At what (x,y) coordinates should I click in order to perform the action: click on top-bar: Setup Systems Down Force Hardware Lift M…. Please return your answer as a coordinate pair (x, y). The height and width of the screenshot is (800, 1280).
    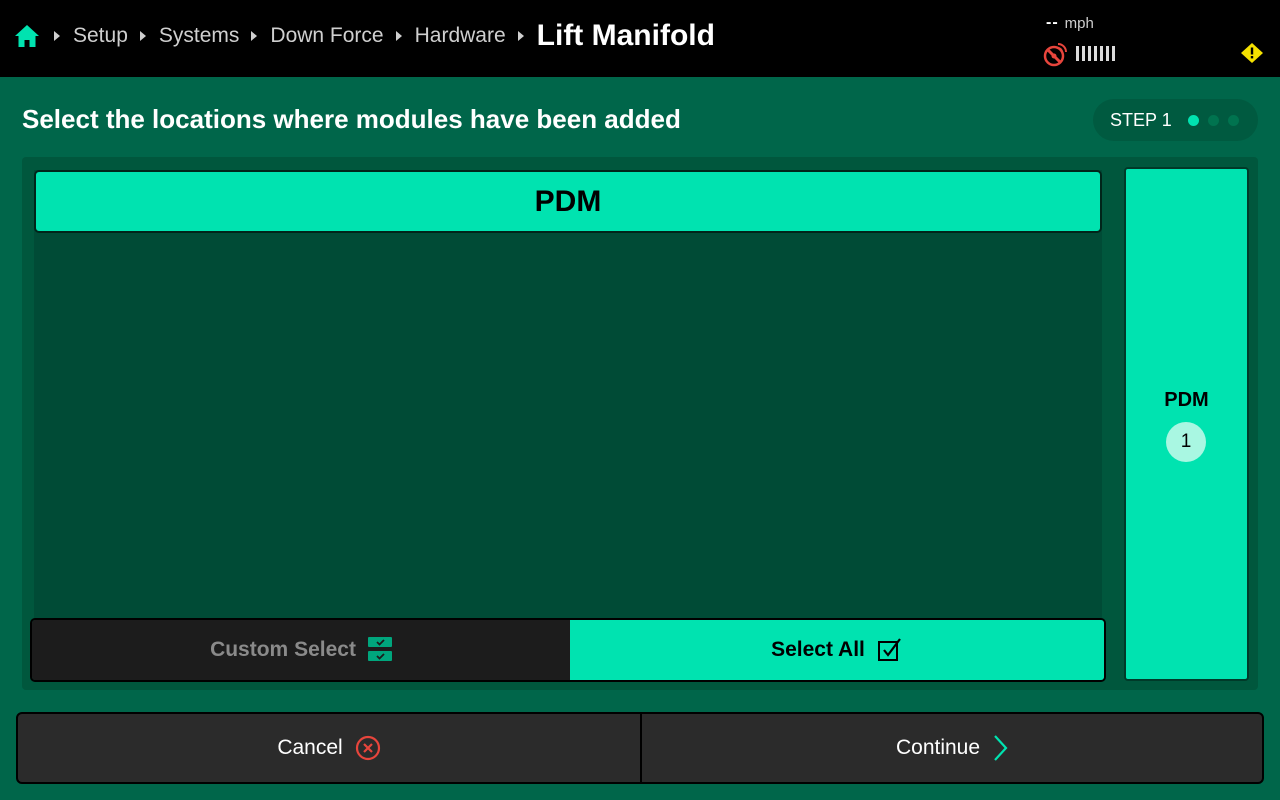
    Looking at the image, I should click on (640, 38).